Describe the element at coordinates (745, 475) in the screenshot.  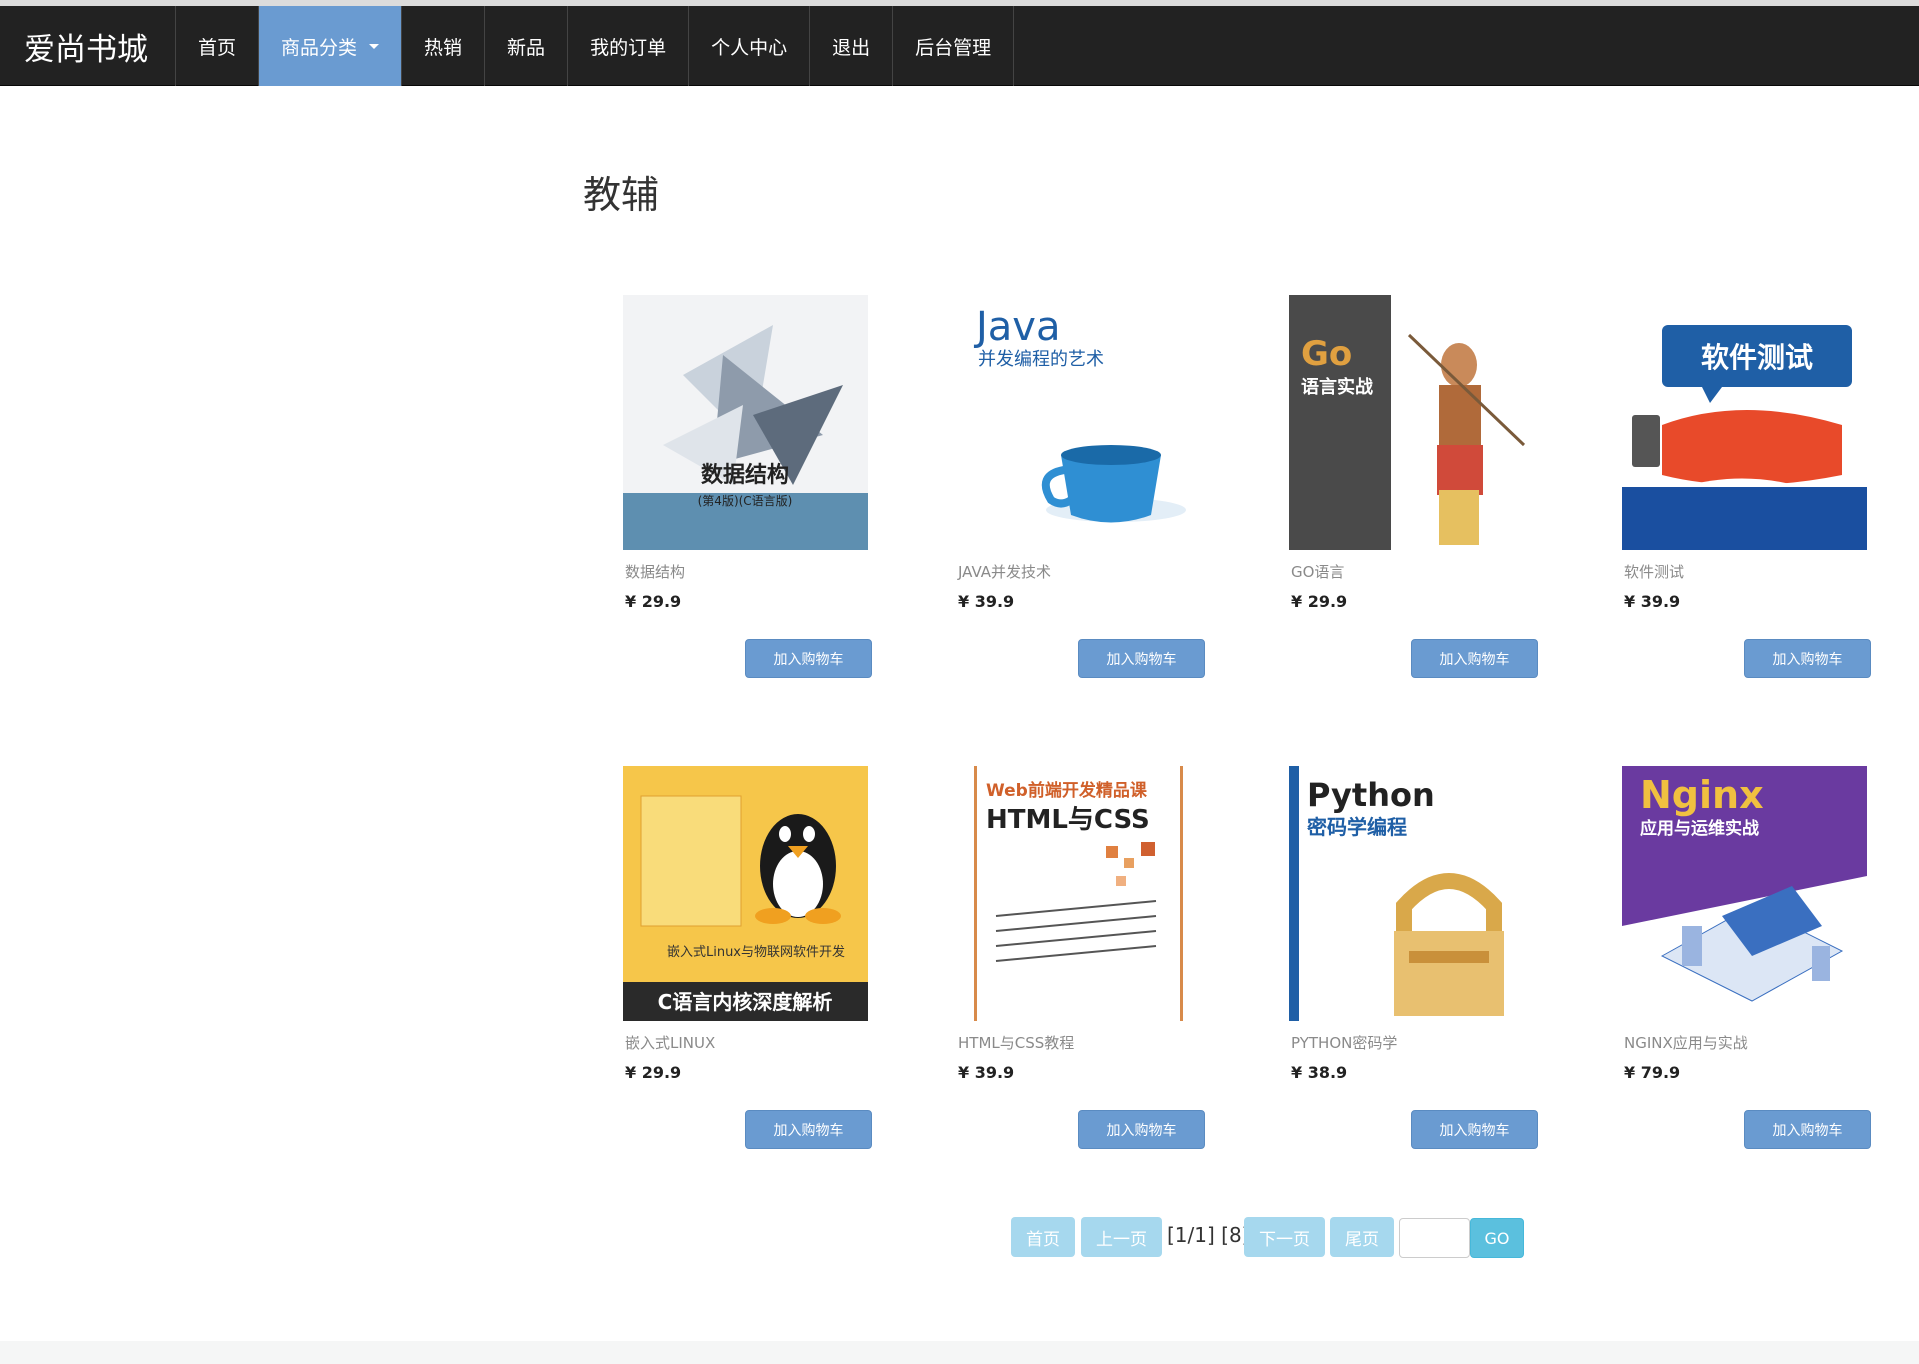
I see `cover-title: 数据结构` at that location.